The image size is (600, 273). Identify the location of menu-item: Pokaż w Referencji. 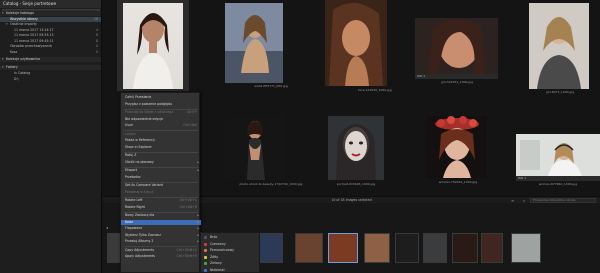
(161, 140).